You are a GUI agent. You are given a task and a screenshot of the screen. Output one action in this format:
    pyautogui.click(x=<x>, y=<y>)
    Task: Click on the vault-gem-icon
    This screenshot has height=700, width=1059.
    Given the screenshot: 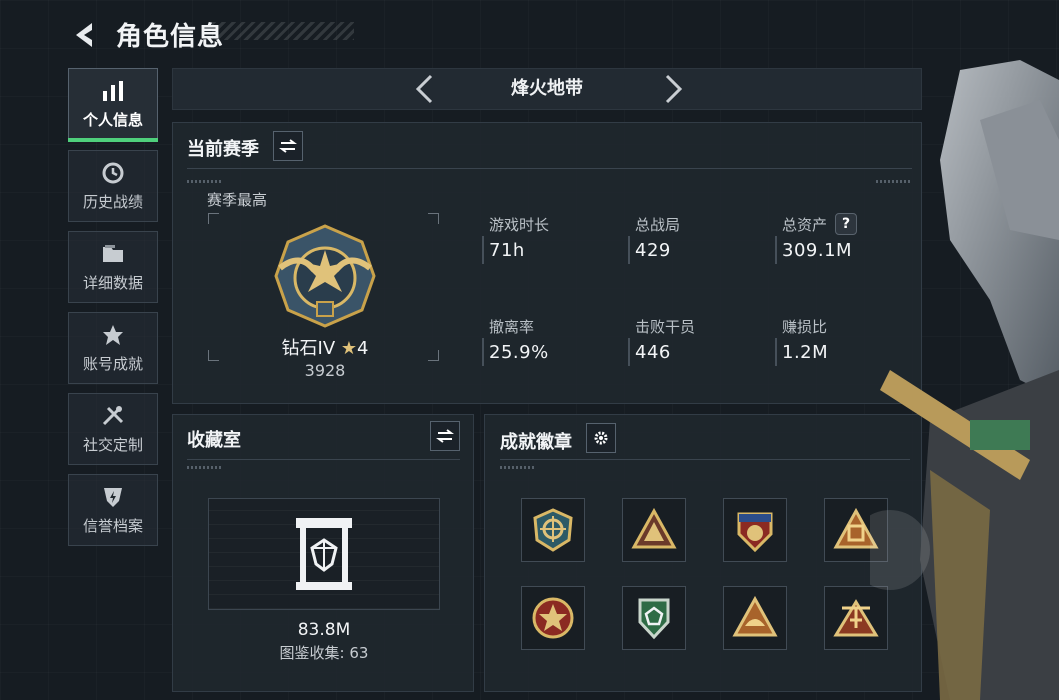 What is the action you would take?
    pyautogui.click(x=324, y=554)
    